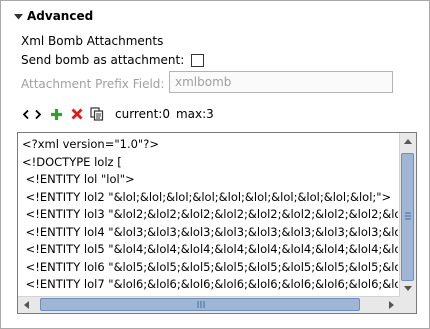 This screenshot has height=329, width=430. I want to click on payload-counter: current:0 max:3, so click(167, 114).